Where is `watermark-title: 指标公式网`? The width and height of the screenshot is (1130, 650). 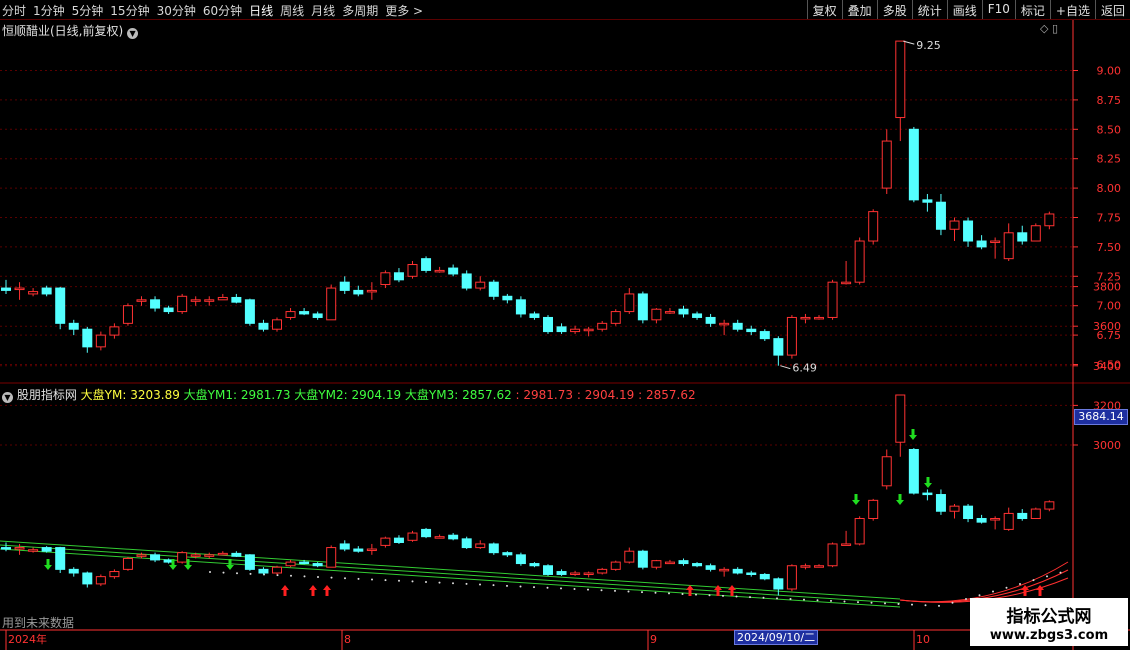 watermark-title: 指标公式网 is located at coordinates (1049, 617).